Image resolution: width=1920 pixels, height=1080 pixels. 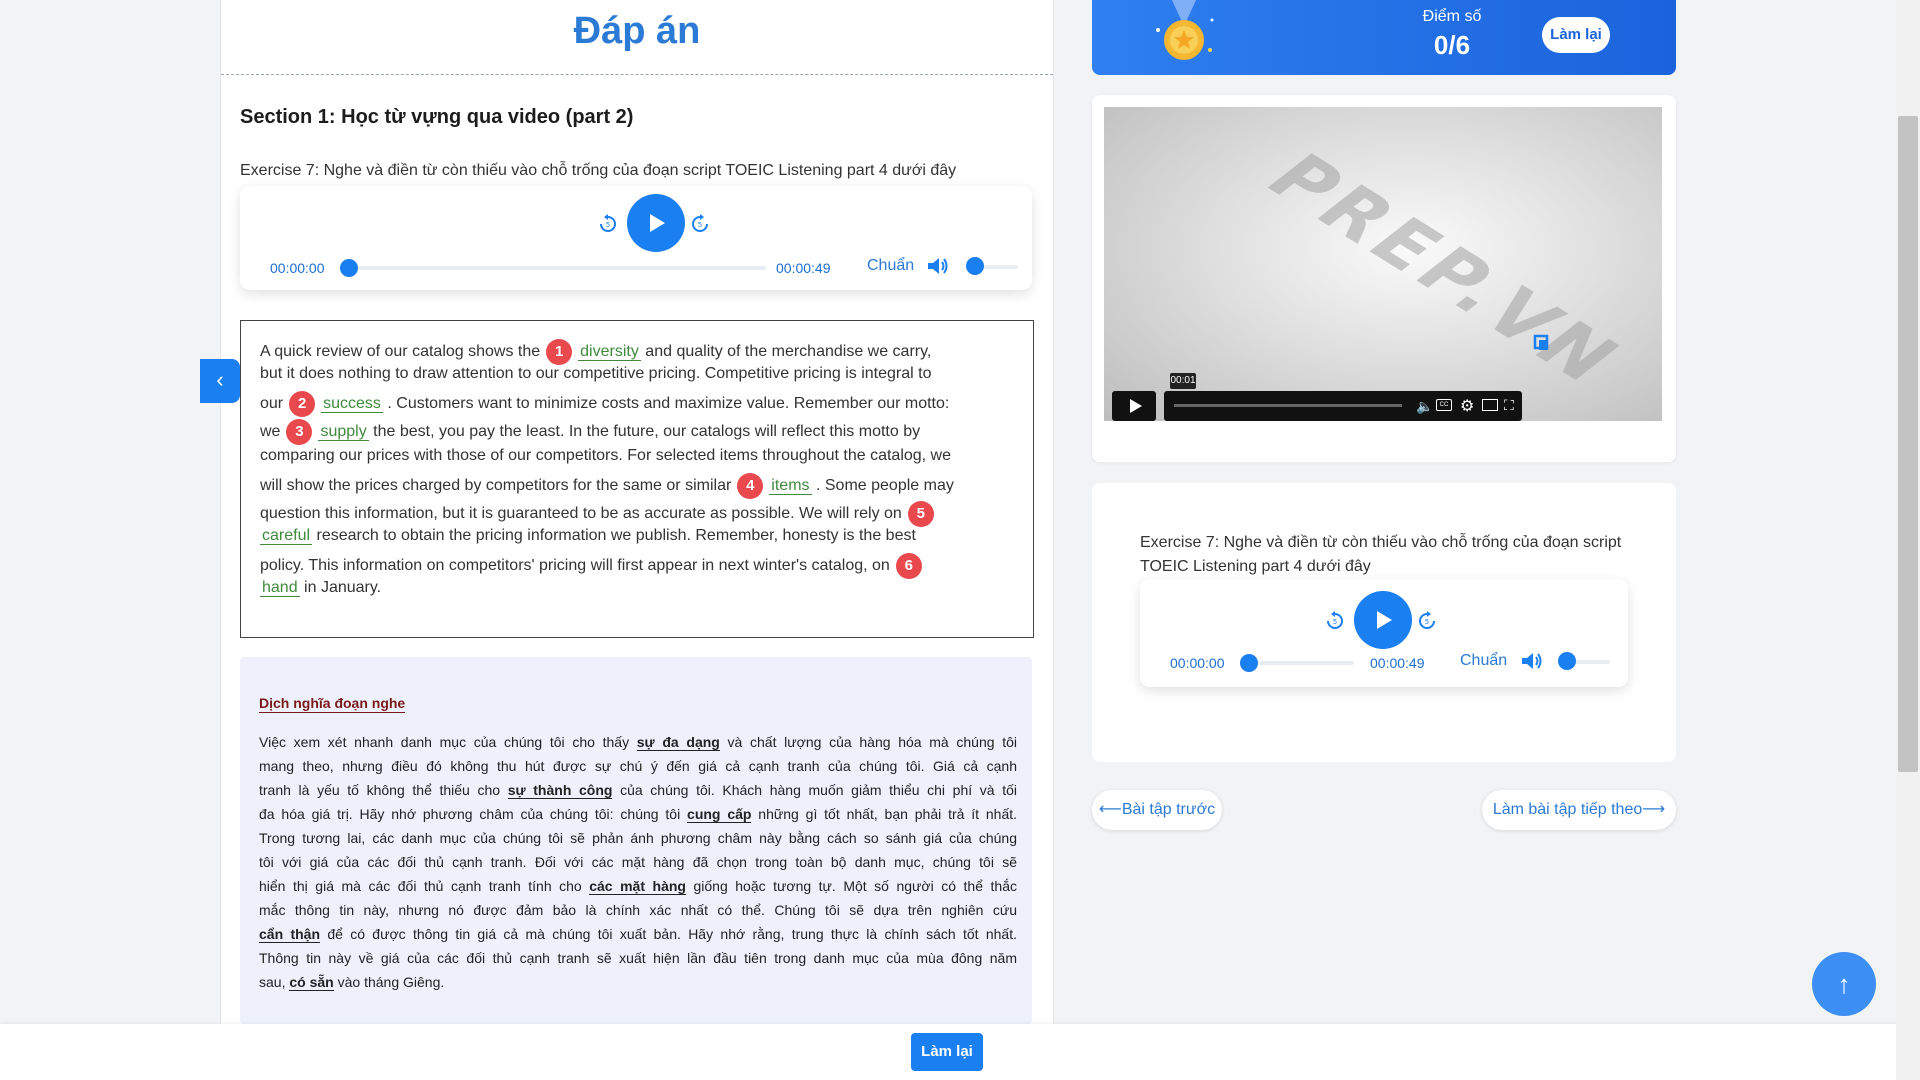 I want to click on bottom-bar: Làm lại, so click(x=960, y=1052).